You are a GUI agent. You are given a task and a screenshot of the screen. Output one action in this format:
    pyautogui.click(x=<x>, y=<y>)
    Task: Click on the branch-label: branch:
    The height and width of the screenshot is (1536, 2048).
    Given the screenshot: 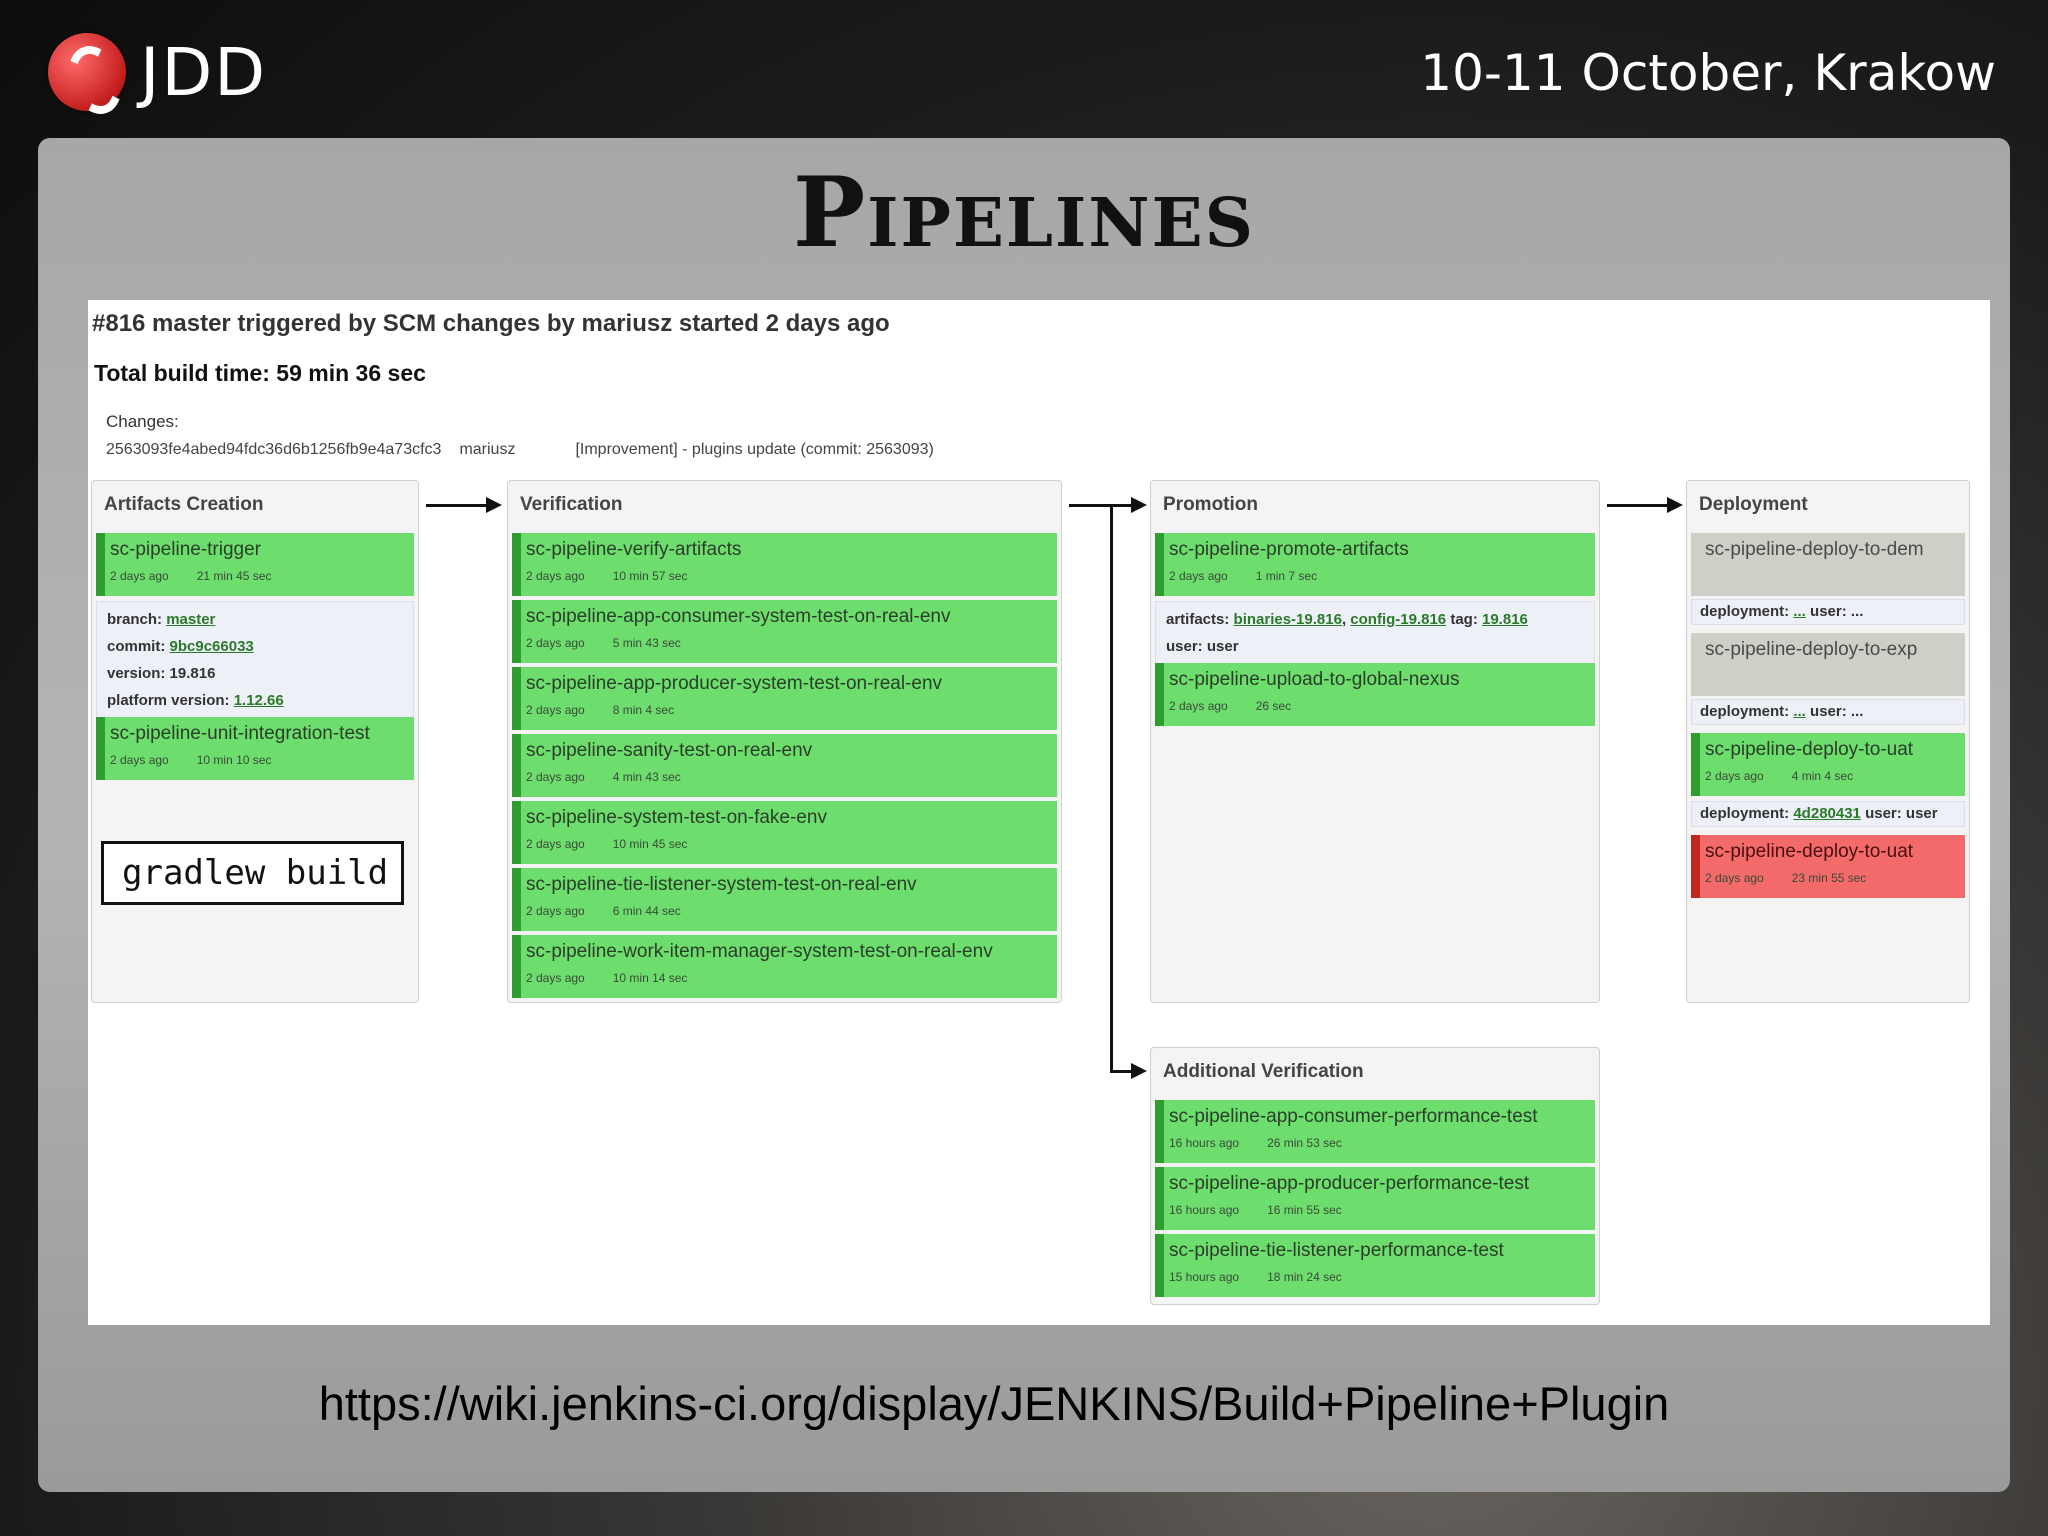 What is the action you would take?
    pyautogui.click(x=137, y=619)
    